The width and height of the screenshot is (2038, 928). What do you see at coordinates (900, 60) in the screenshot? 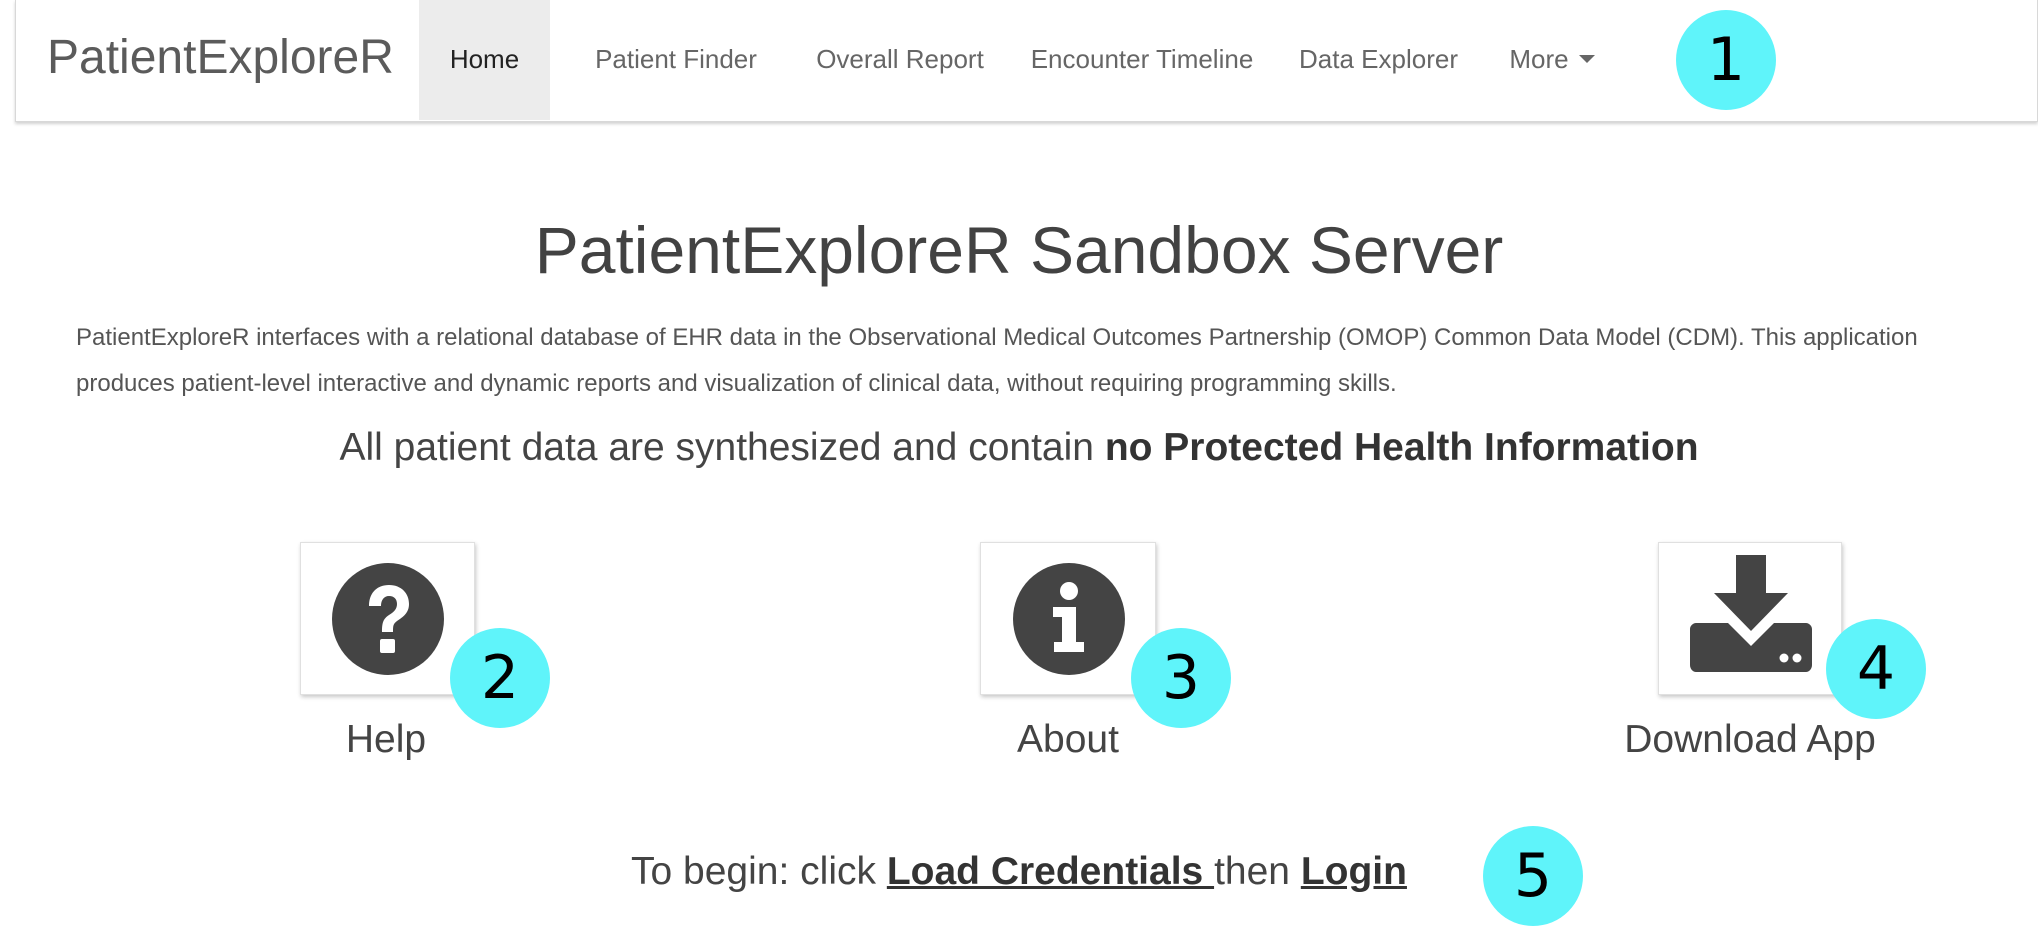
I see `nav-tab-overall-report: Overall Report` at bounding box center [900, 60].